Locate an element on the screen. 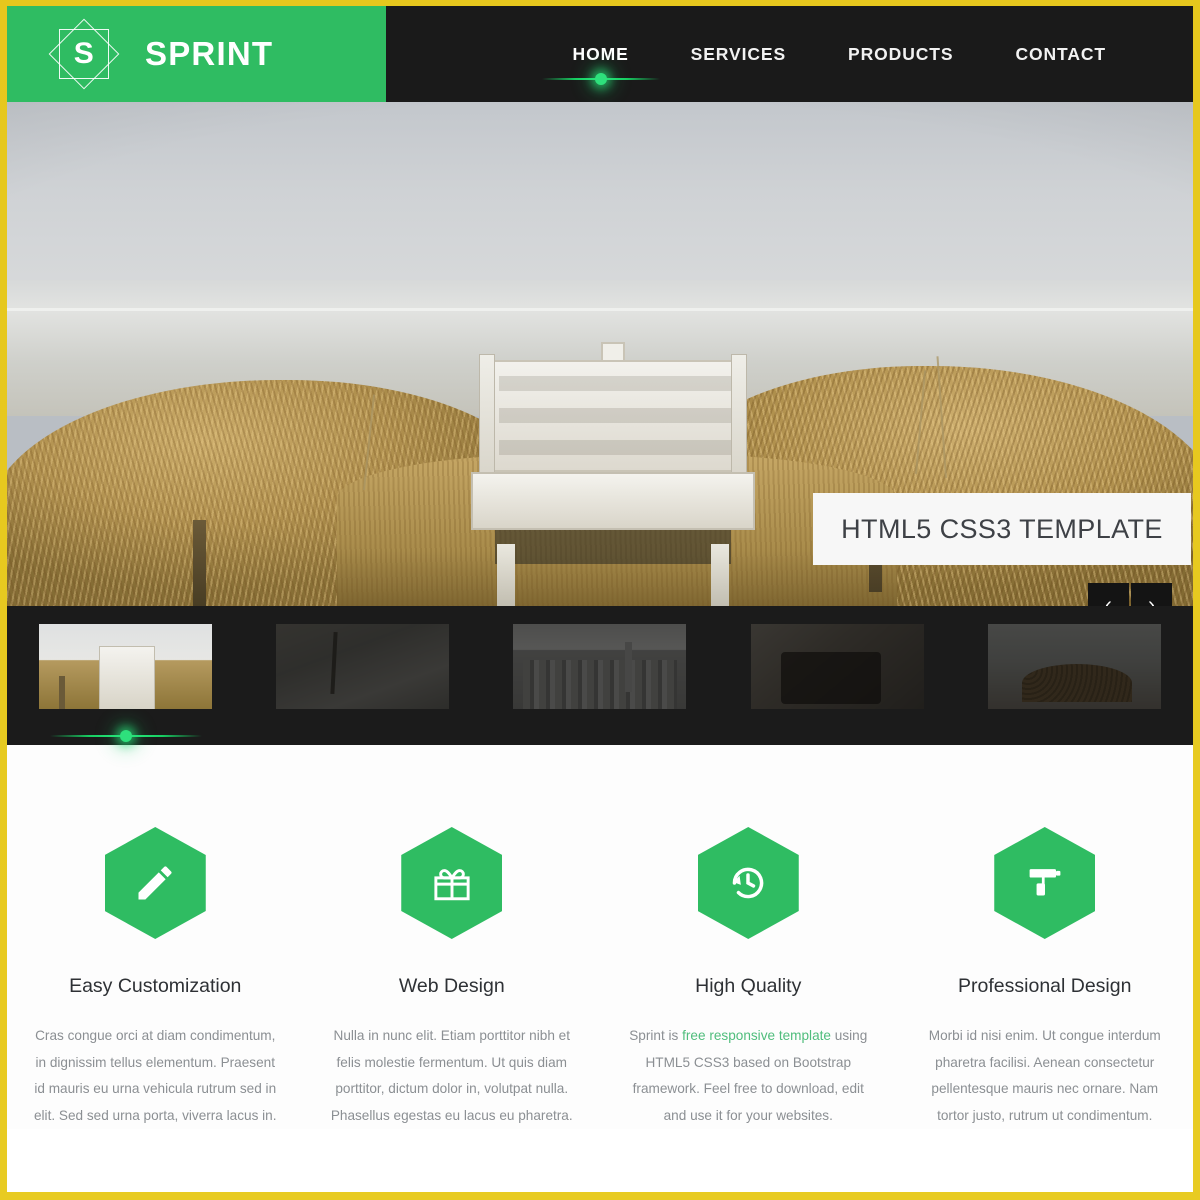 This screenshot has width=1200, height=1200. nav-item-services: SERVICES is located at coordinates (738, 54).